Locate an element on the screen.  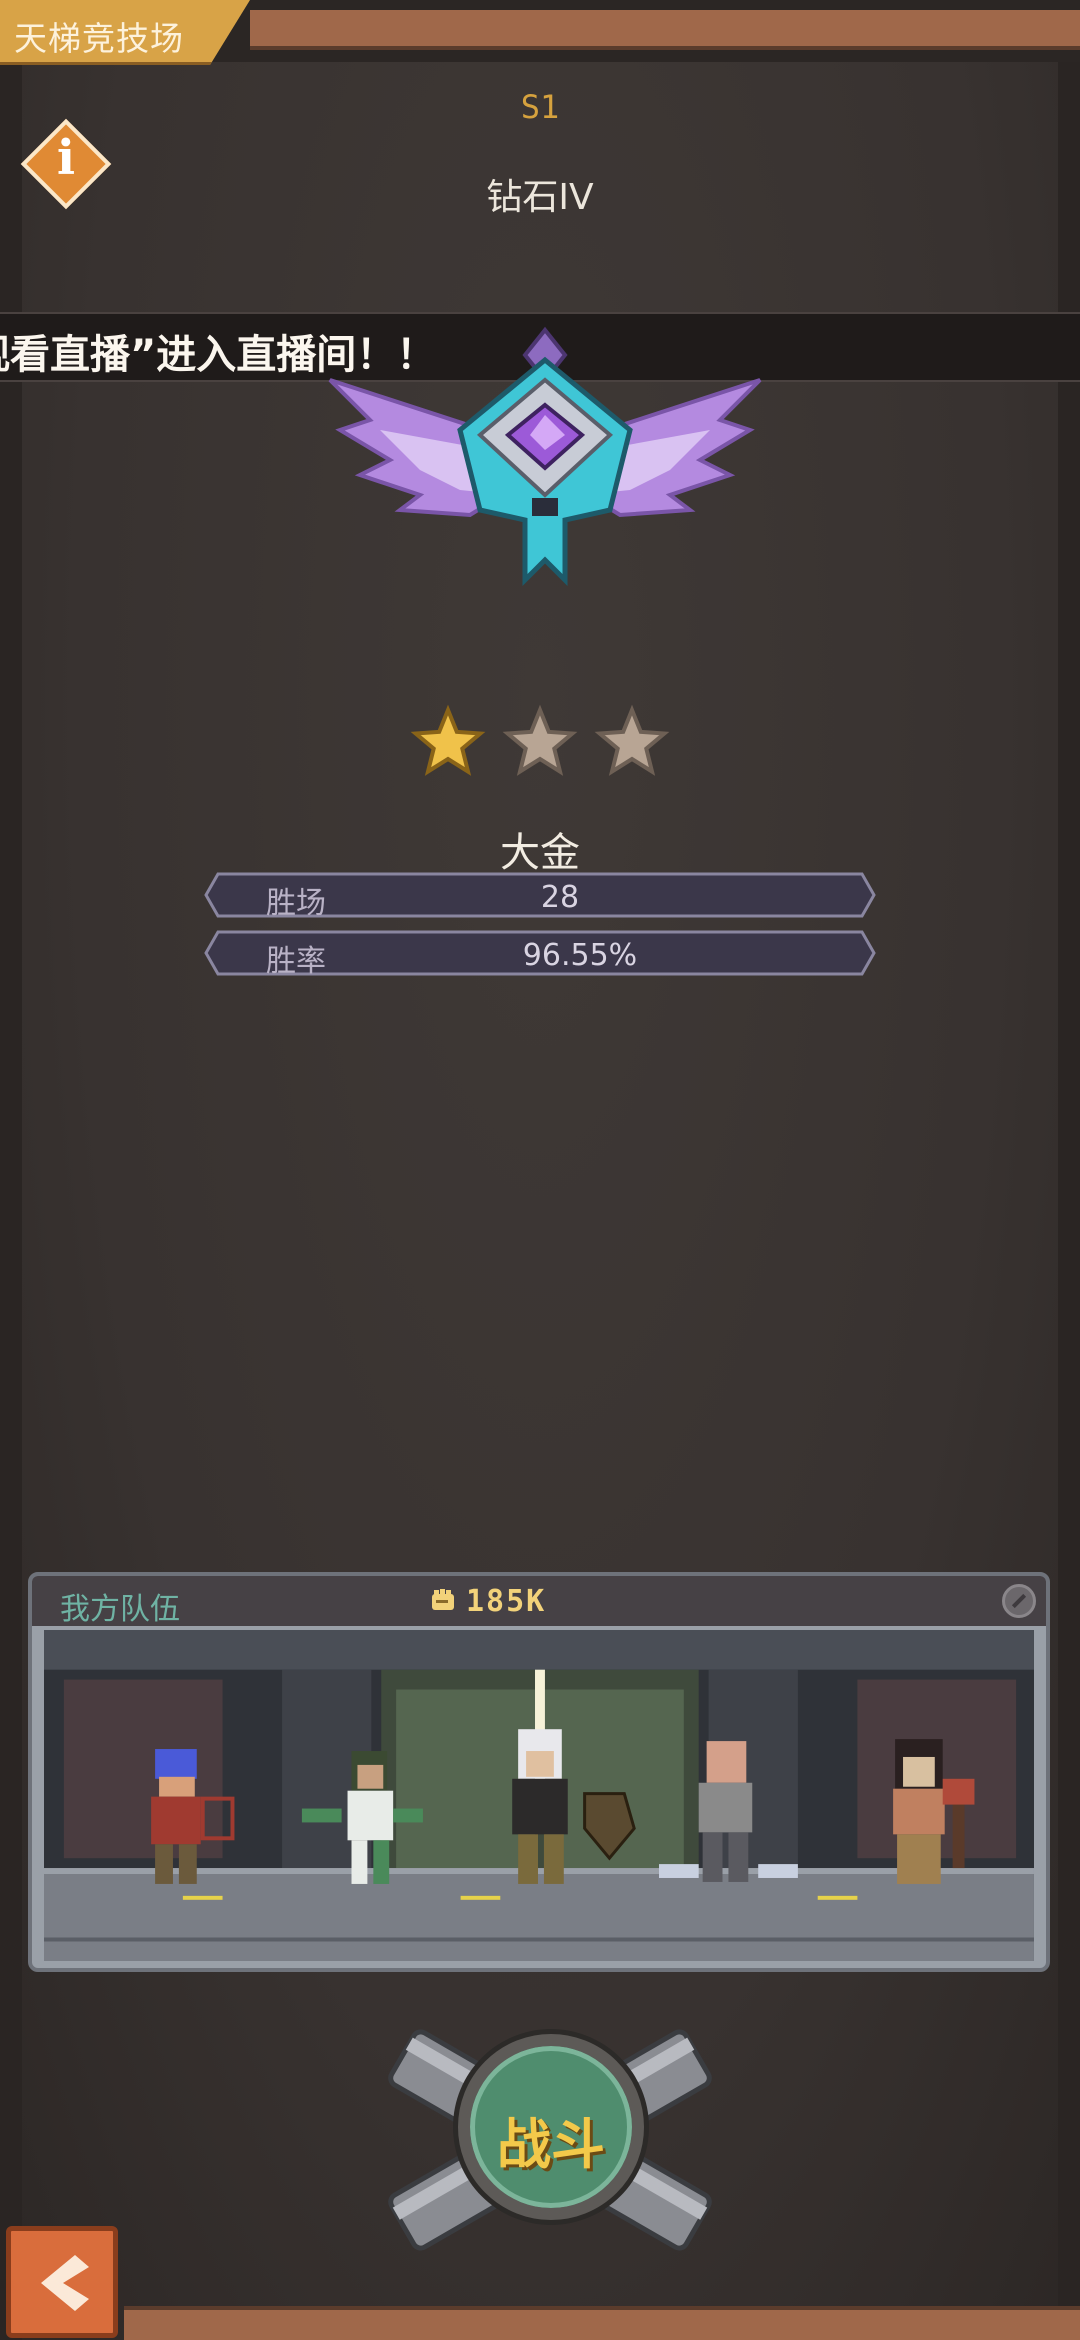
battle-label: 战斗 is located at coordinates (551, 2144).